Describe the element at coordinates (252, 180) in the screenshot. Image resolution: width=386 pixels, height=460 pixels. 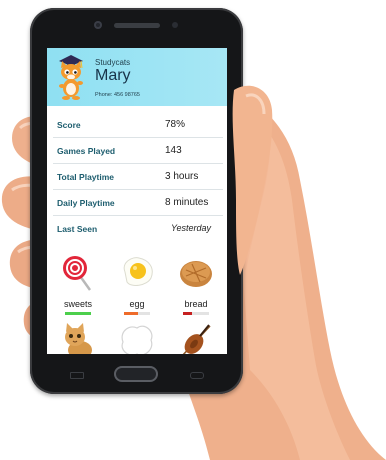
I see `thumb-image` at that location.